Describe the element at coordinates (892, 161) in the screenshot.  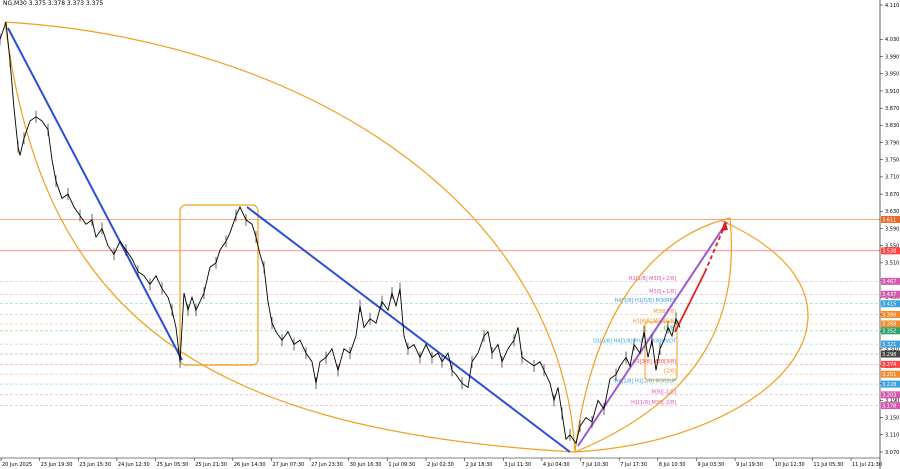
I see `y-tick-label: 3.750` at that location.